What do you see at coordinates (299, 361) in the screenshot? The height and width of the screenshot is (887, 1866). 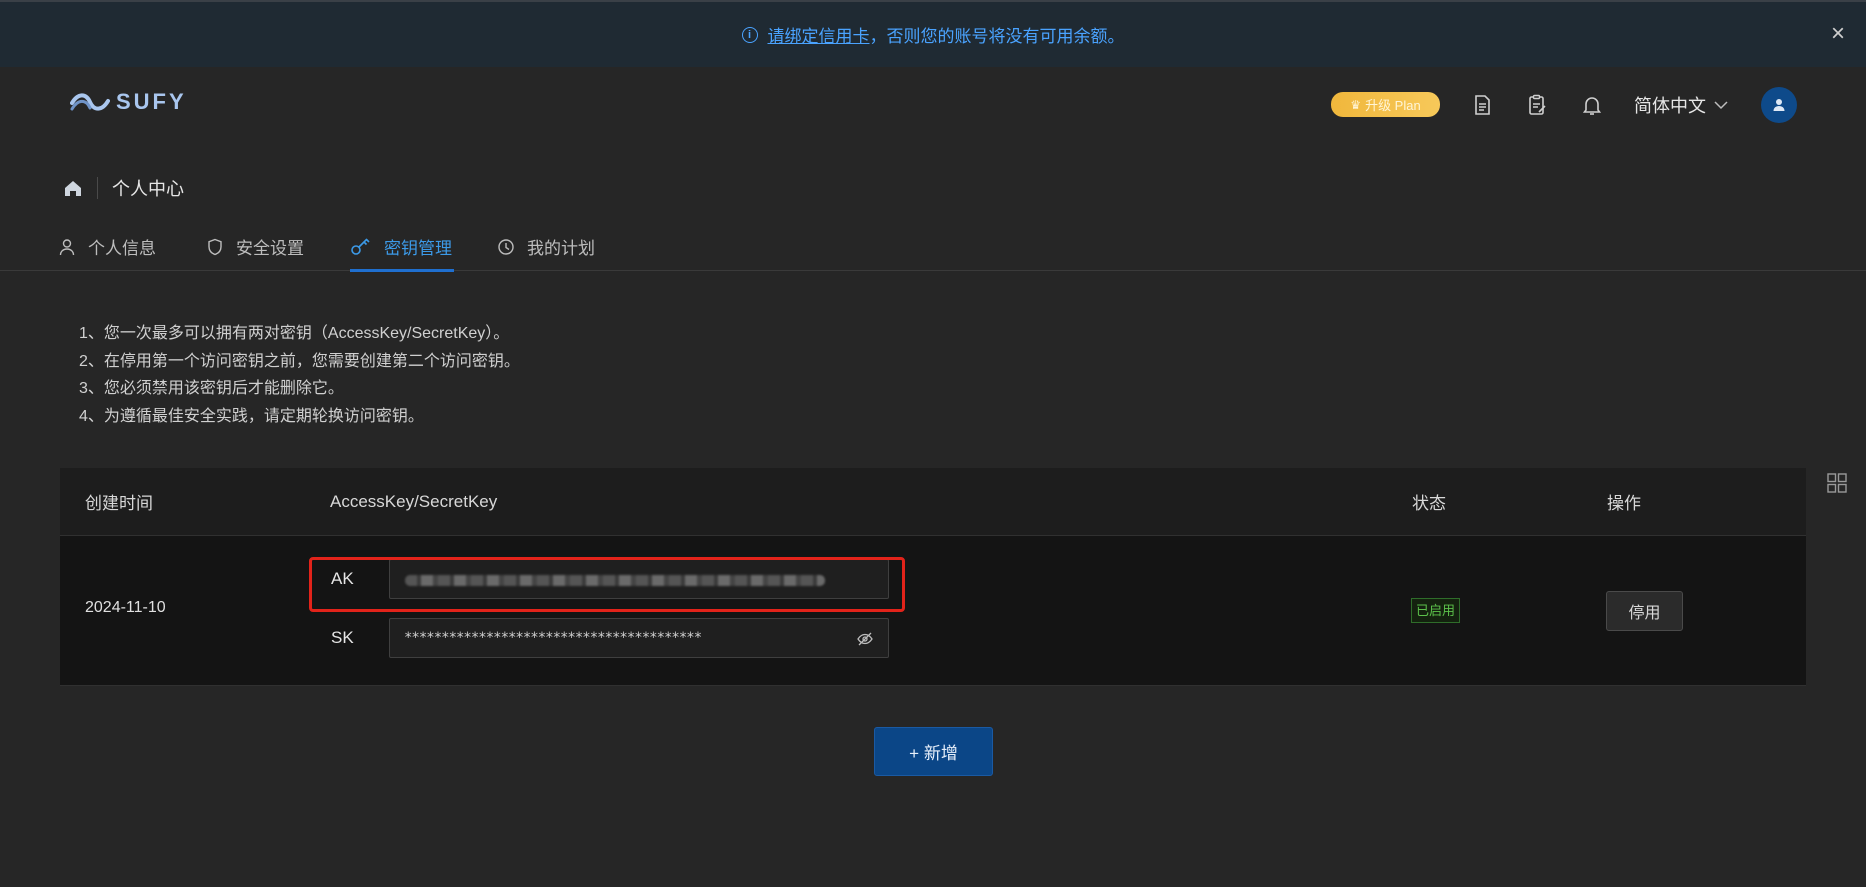 I see `guideline-item: 2、在停用第一个访问密钥之前，您需要创建第二个访问密钥。` at bounding box center [299, 361].